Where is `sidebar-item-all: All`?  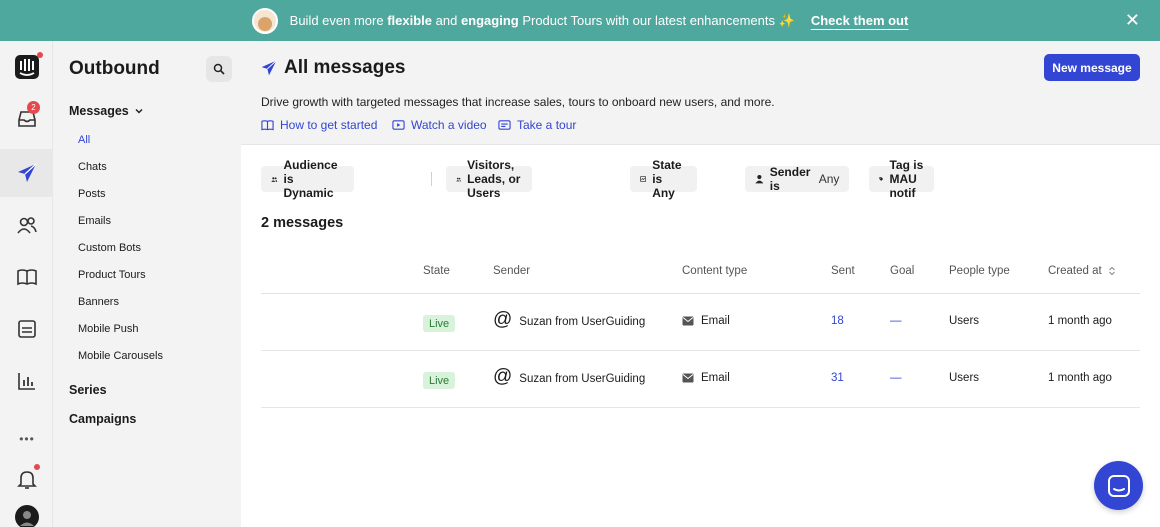 sidebar-item-all: All is located at coordinates (84, 140).